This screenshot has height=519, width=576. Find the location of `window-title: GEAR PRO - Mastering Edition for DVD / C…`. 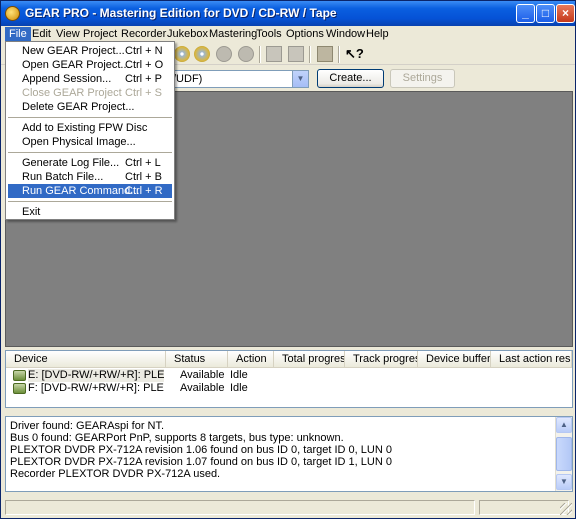

window-title: GEAR PRO - Mastering Edition for DVD / C… is located at coordinates (181, 13).